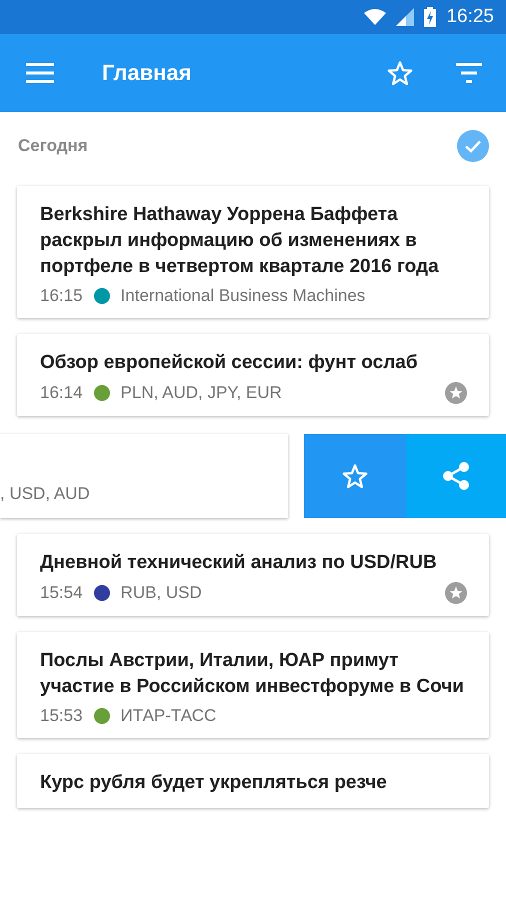  Describe the element at coordinates (240, 241) in the screenshot. I see `news-title: Berkshire Hathaway Уоррена Баффета раскрыл информацию об изменениях в портфеле в четвертом квартале 2016 года` at that location.